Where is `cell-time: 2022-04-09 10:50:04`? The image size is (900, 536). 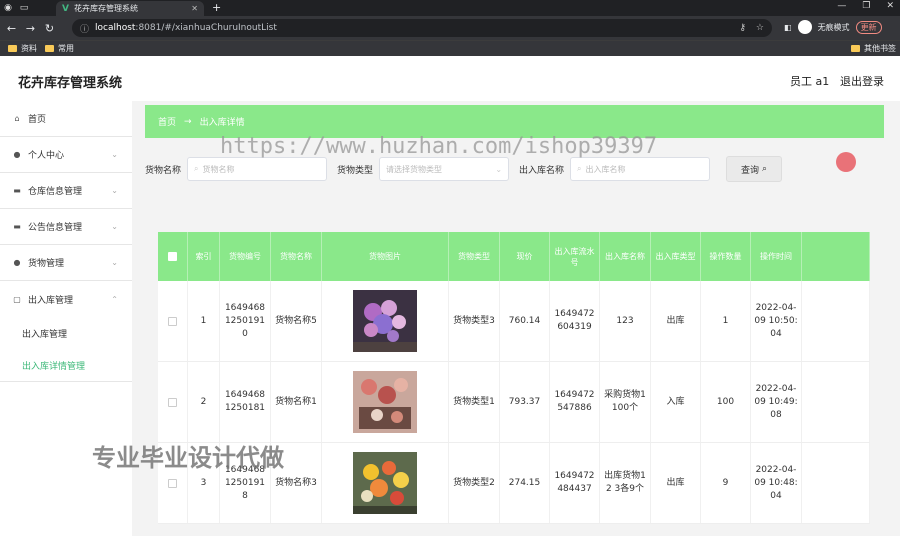
cell-time: 2022-04-09 10:50:04 is located at coordinates (776, 321).